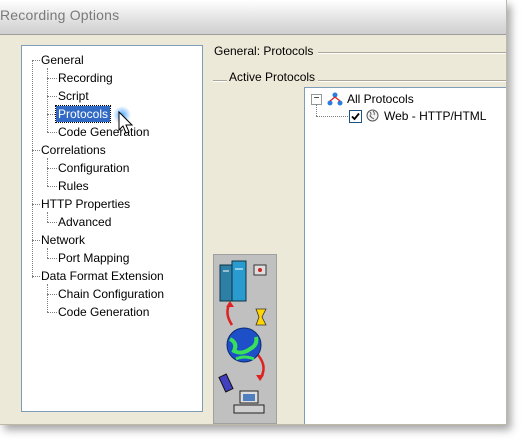 This screenshot has height=439, width=523. What do you see at coordinates (245, 339) in the screenshot?
I see `network-illustration` at bounding box center [245, 339].